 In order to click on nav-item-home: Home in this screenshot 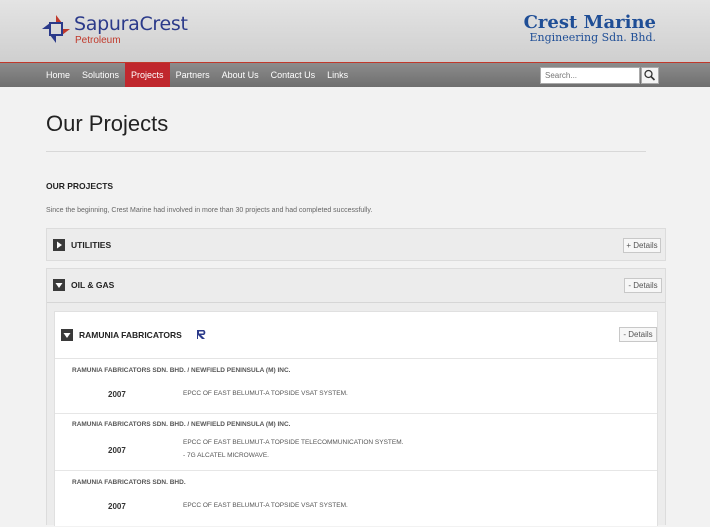, I will do `click(58, 75)`.